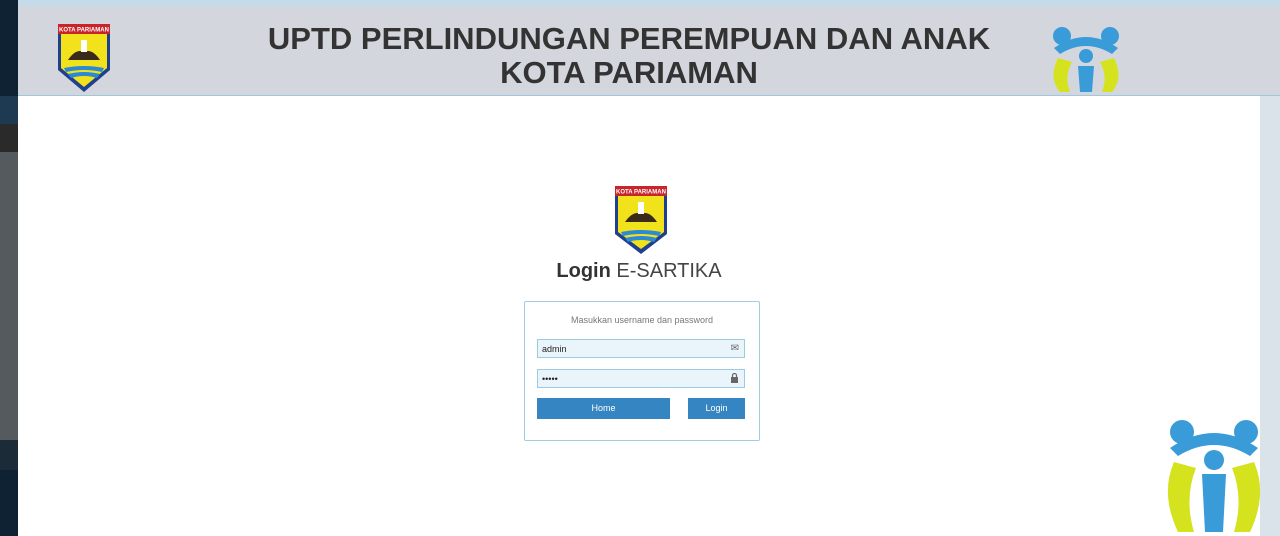 This screenshot has width=1280, height=536. What do you see at coordinates (669, 271) in the screenshot?
I see `login-heading-app: E-SARTIKA` at bounding box center [669, 271].